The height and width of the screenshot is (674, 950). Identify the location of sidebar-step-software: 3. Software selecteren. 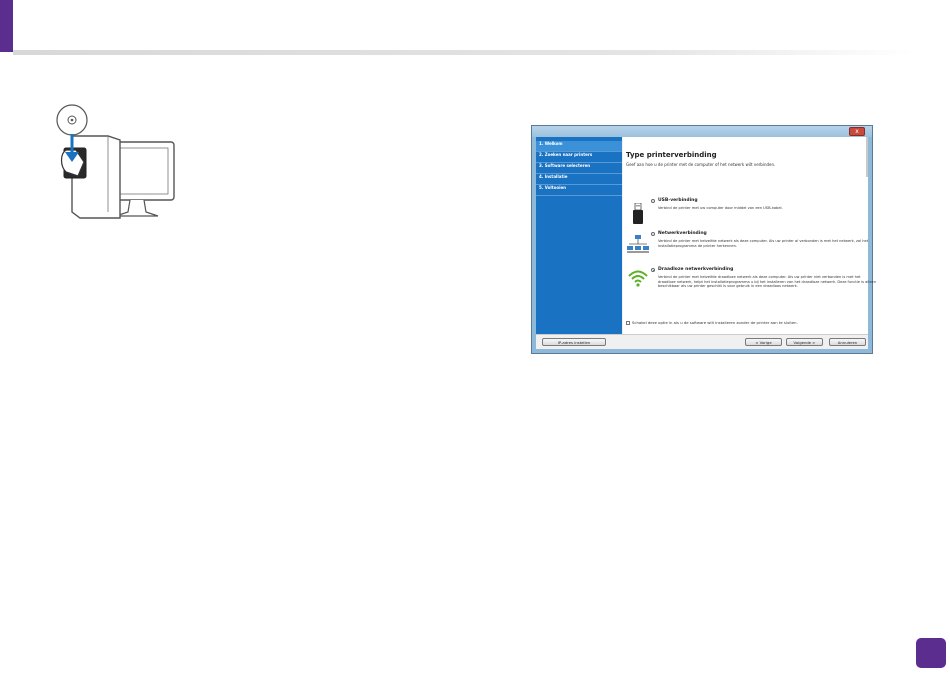
(579, 168).